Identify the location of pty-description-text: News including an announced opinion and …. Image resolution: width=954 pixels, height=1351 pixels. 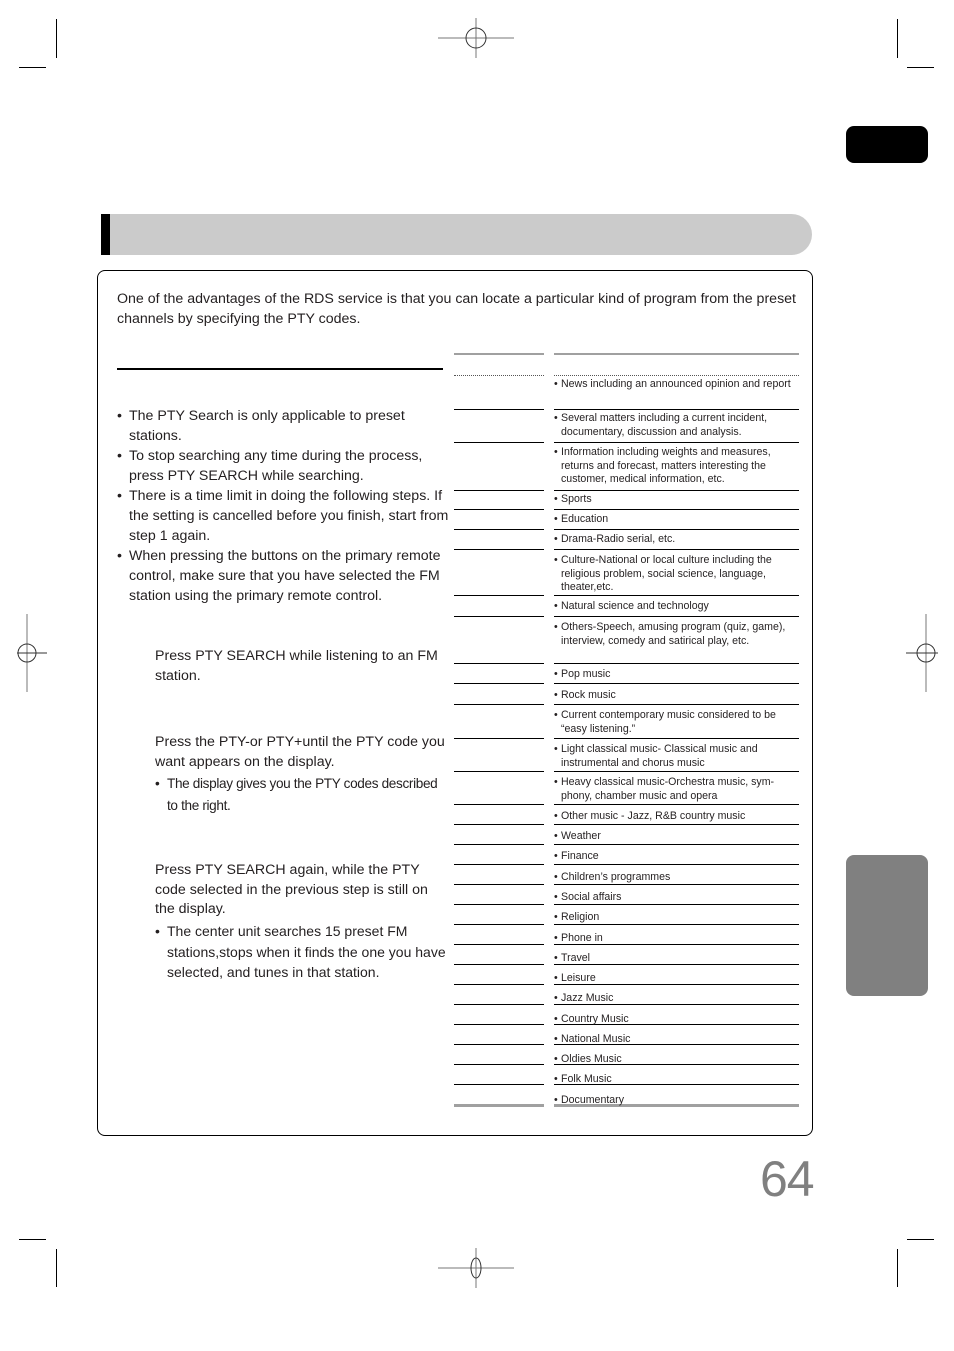
(676, 384).